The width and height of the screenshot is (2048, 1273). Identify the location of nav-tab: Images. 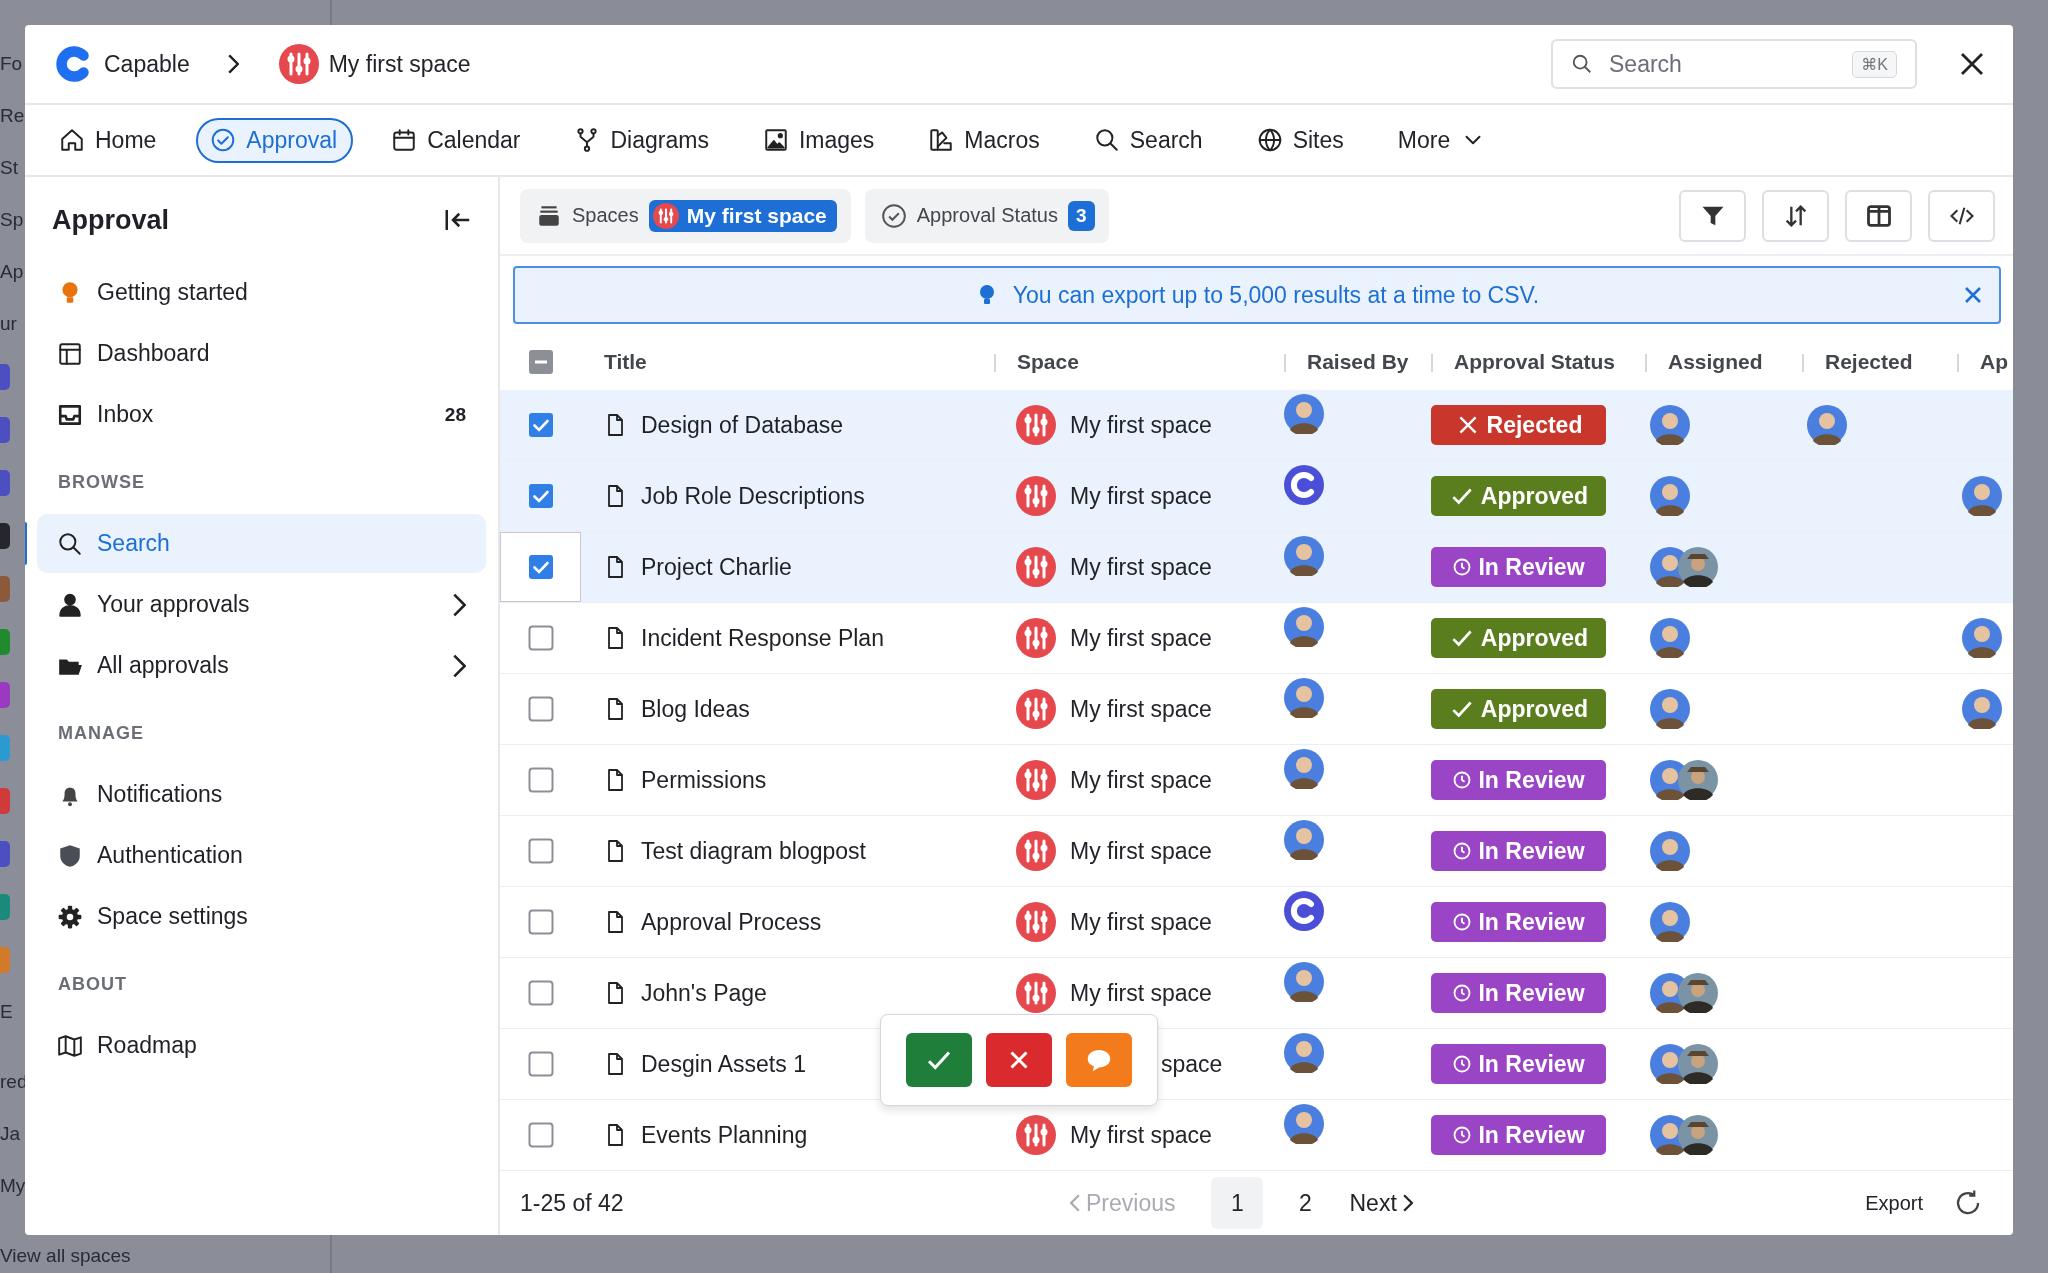
(819, 140).